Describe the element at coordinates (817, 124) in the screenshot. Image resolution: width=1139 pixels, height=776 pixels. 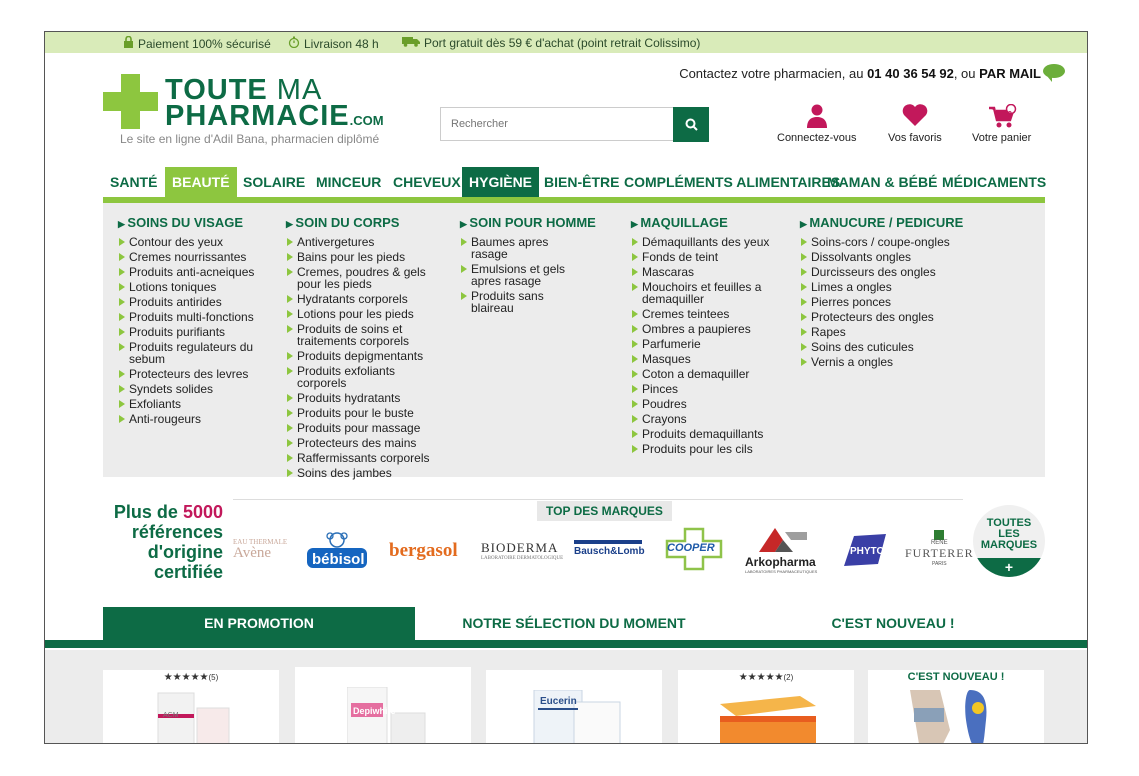
I see `account-link: Connectez-vous` at that location.